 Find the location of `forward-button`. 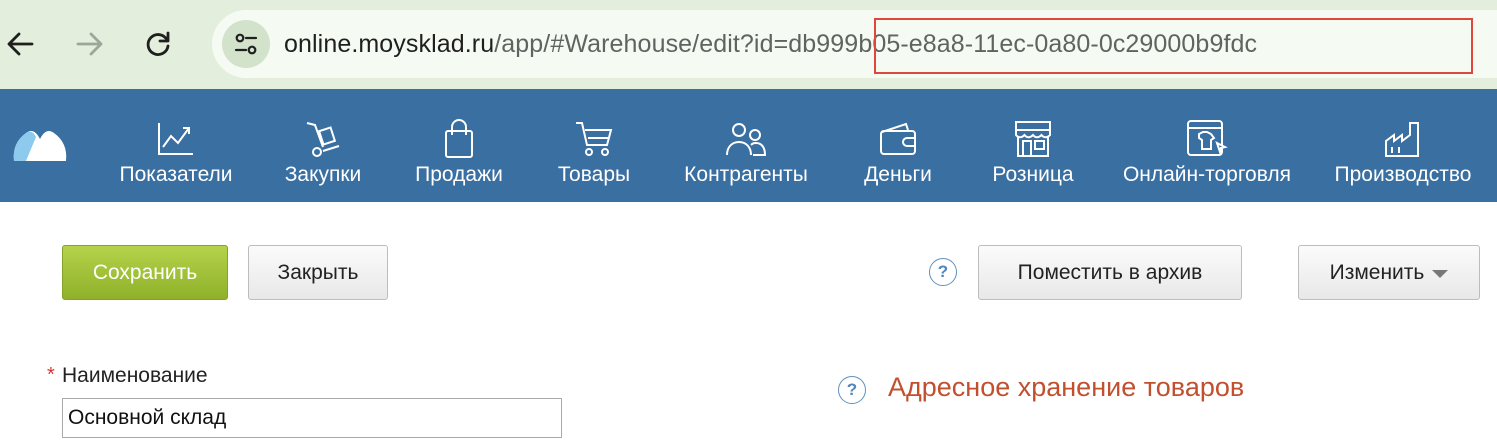

forward-button is located at coordinates (90, 44).